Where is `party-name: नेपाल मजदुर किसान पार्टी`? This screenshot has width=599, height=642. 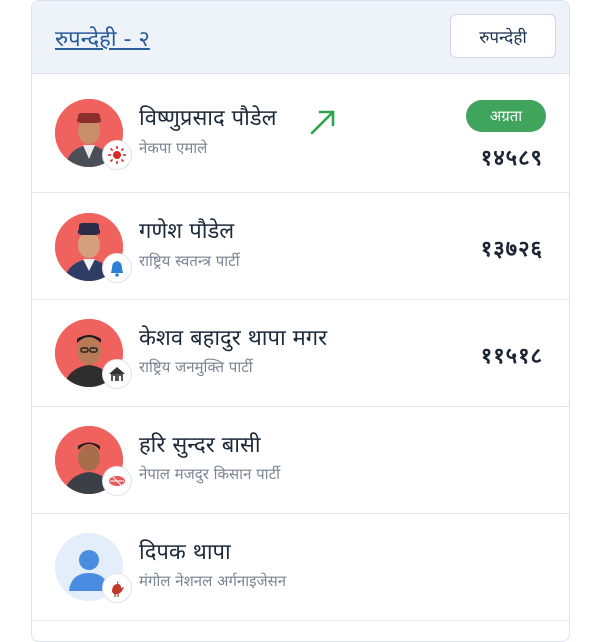 party-name: नेपाल मजदुर किसान पार्टी is located at coordinates (210, 474).